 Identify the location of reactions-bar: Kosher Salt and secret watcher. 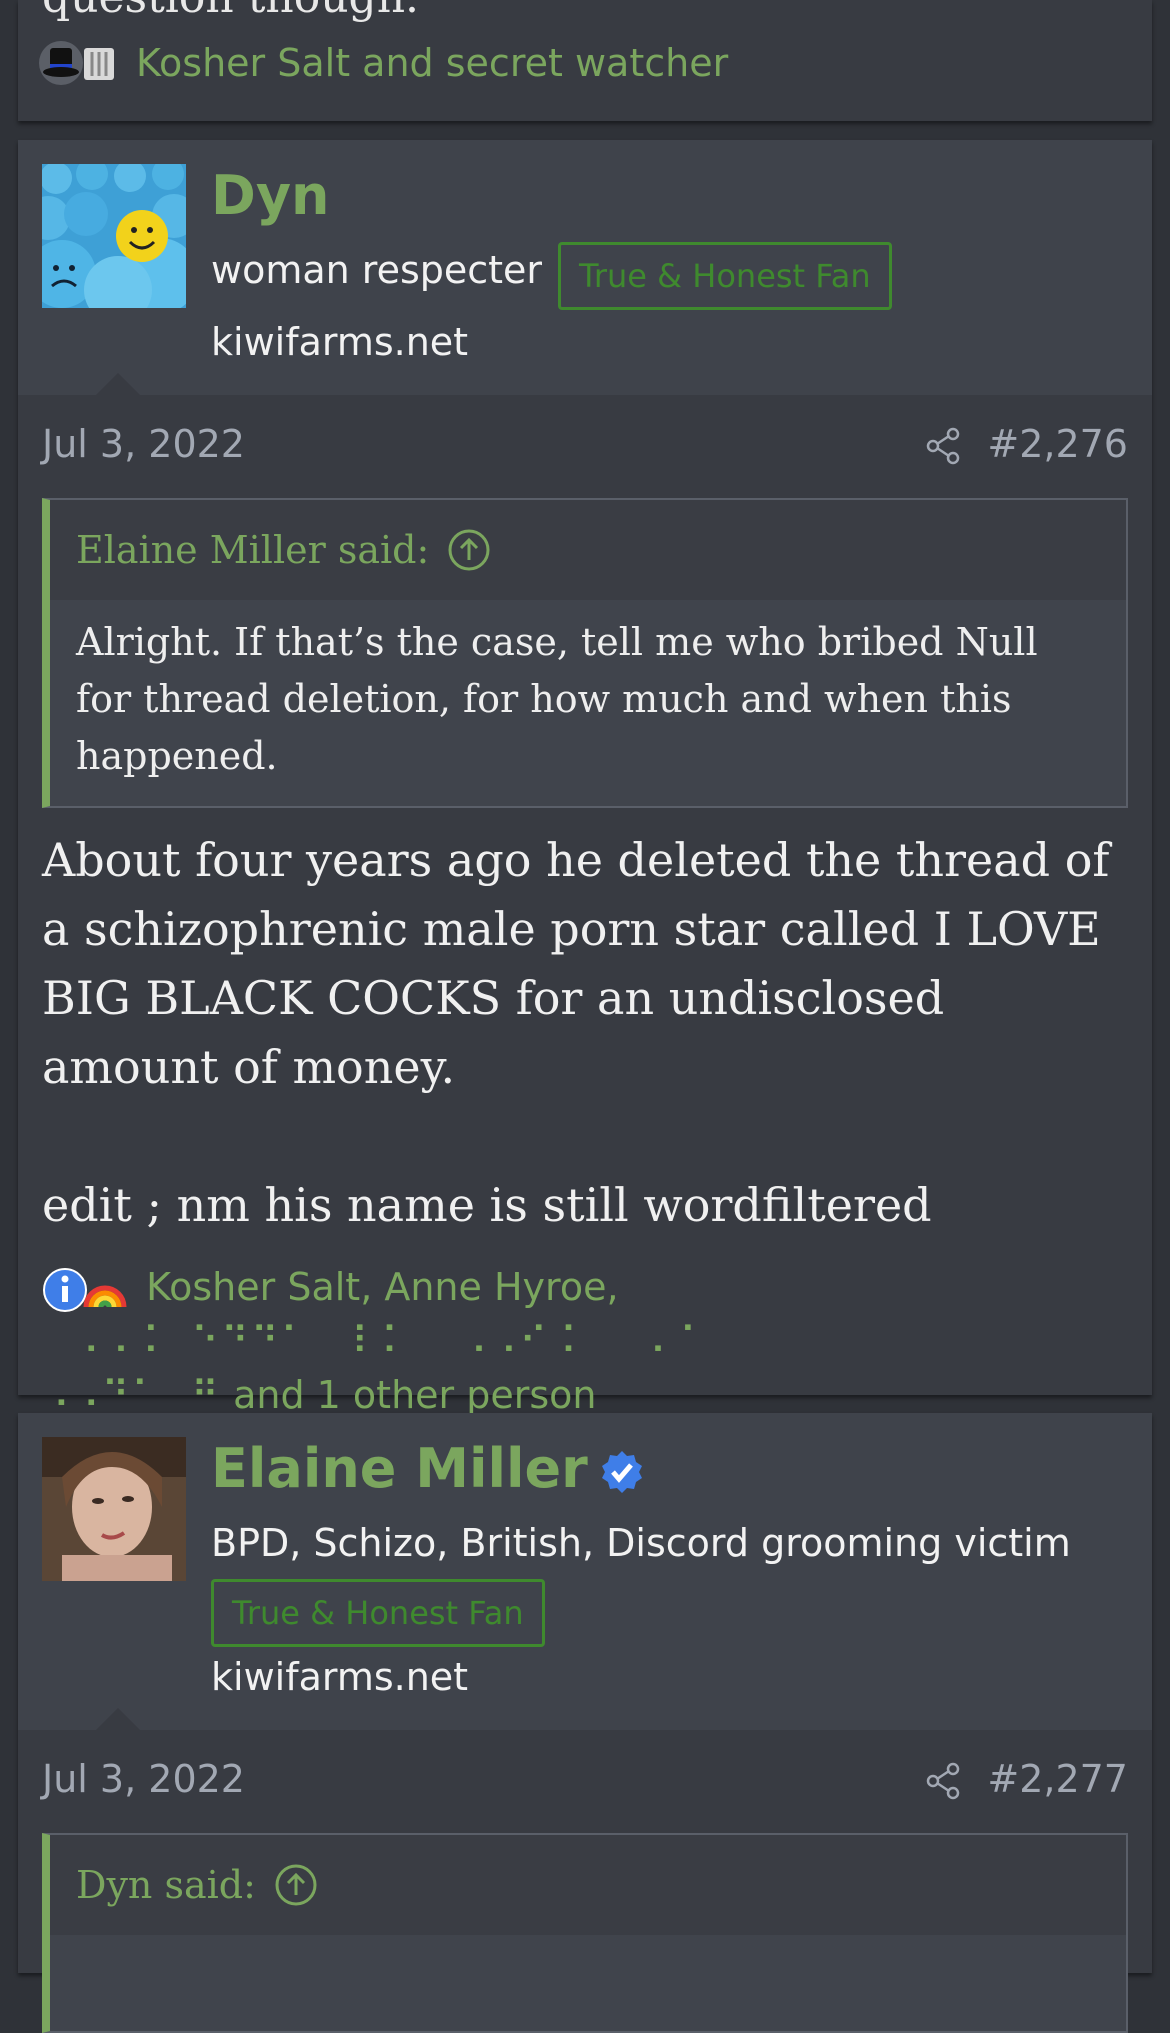
(383, 63).